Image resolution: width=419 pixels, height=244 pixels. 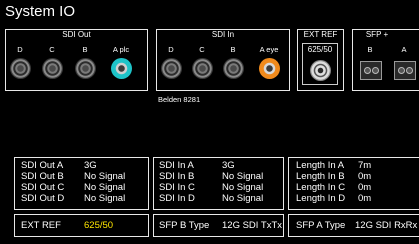 What do you see at coordinates (228, 165) in the screenshot?
I see `sdi-in-a-value: 3G` at bounding box center [228, 165].